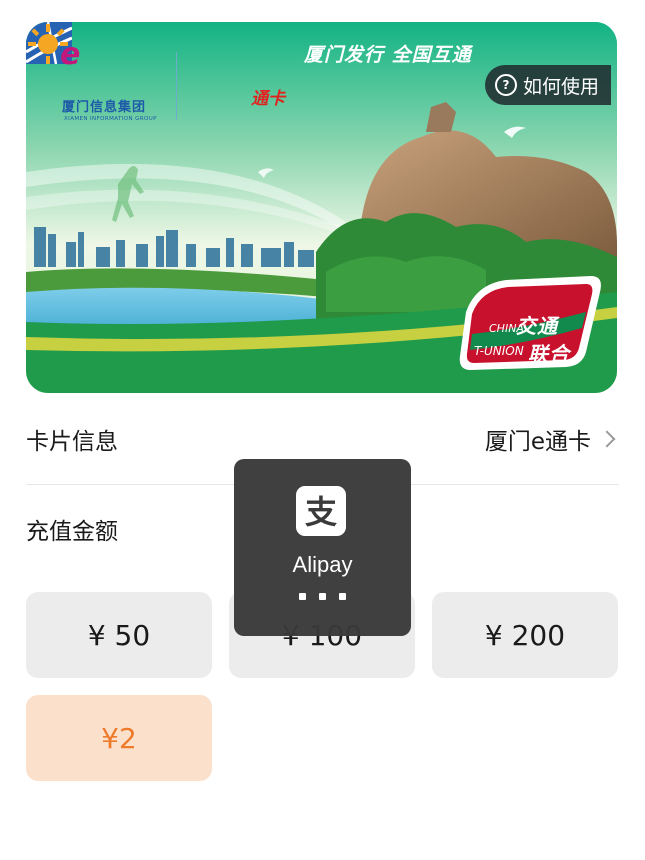 The image size is (645, 860). Describe the element at coordinates (54, 48) in the screenshot. I see `ecard-logo: e` at that location.